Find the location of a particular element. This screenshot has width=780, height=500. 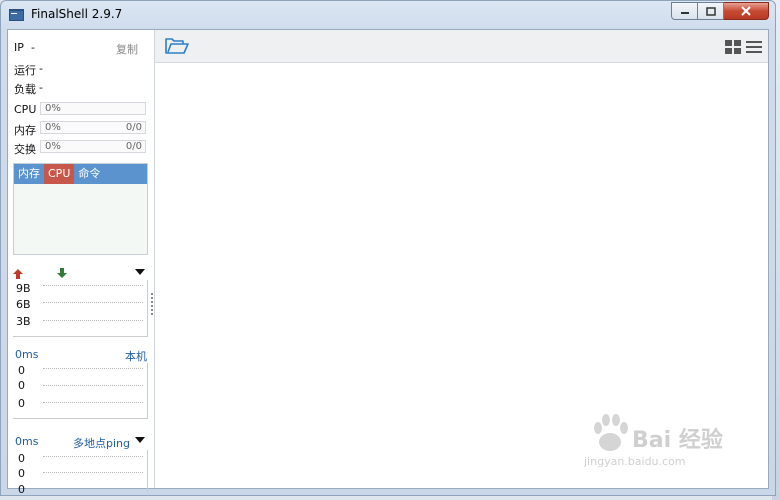

uptime-label: 运行 is located at coordinates (25, 70).